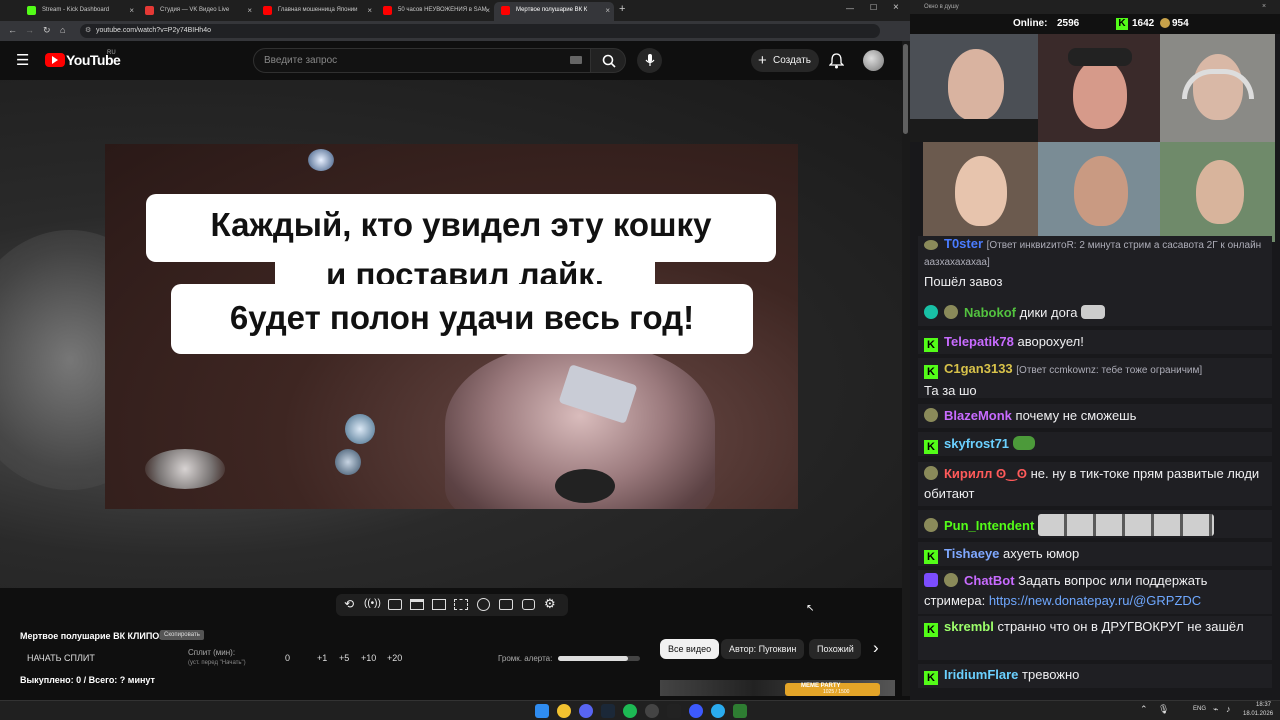 Image resolution: width=1280 pixels, height=720 pixels. Describe the element at coordinates (344, 658) in the screenshot. I see `increment-5-button: +5` at that location.